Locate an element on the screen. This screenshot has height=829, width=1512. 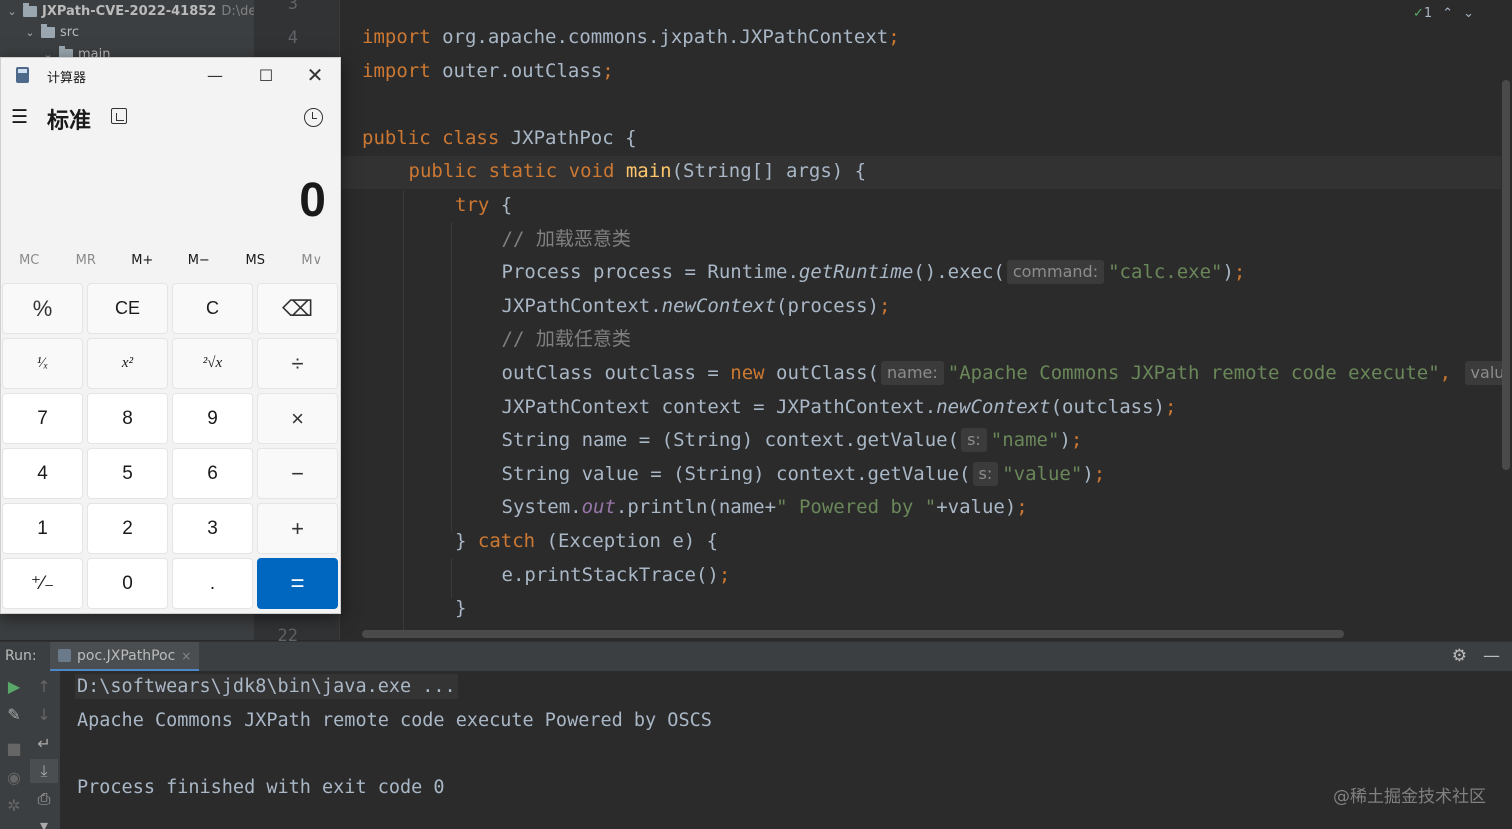
code-token: (Exception e) { is located at coordinates (632, 541).